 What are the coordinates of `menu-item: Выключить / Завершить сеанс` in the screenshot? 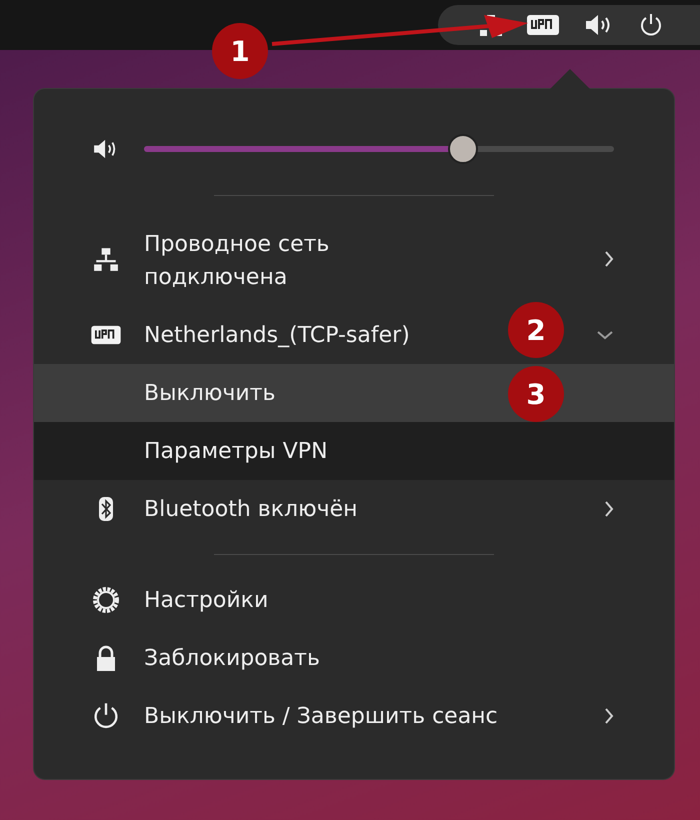 It's located at (354, 716).